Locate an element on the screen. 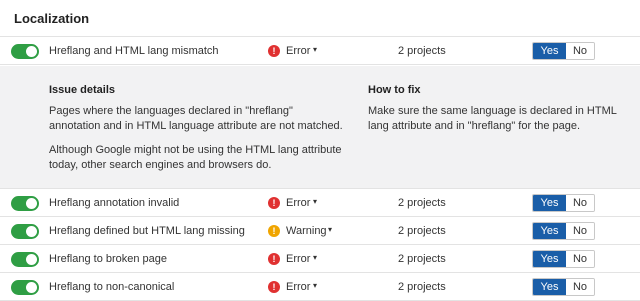  severity-label: Warning is located at coordinates (306, 231).